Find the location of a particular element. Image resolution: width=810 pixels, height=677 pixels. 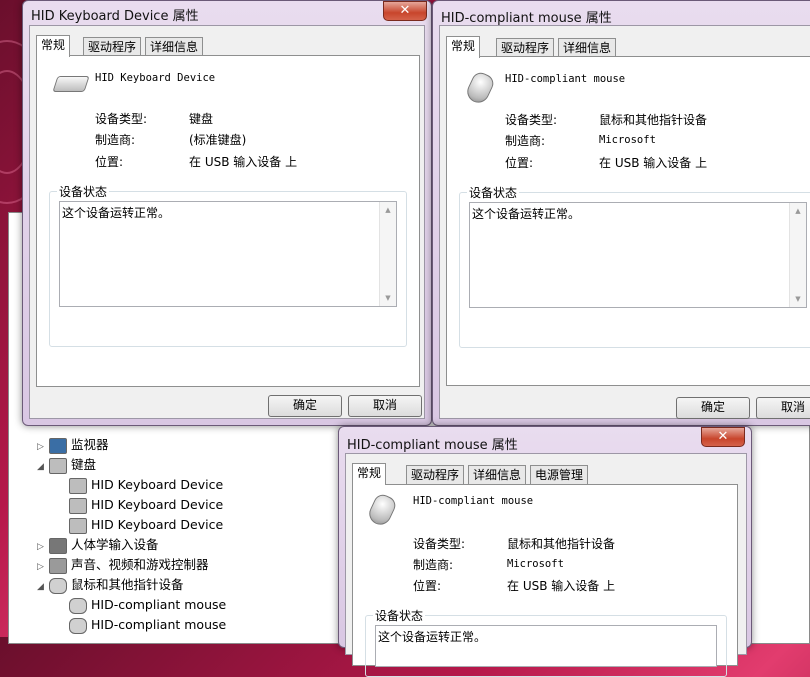

device-tree-label: 人体学输入设备 is located at coordinates (115, 544).